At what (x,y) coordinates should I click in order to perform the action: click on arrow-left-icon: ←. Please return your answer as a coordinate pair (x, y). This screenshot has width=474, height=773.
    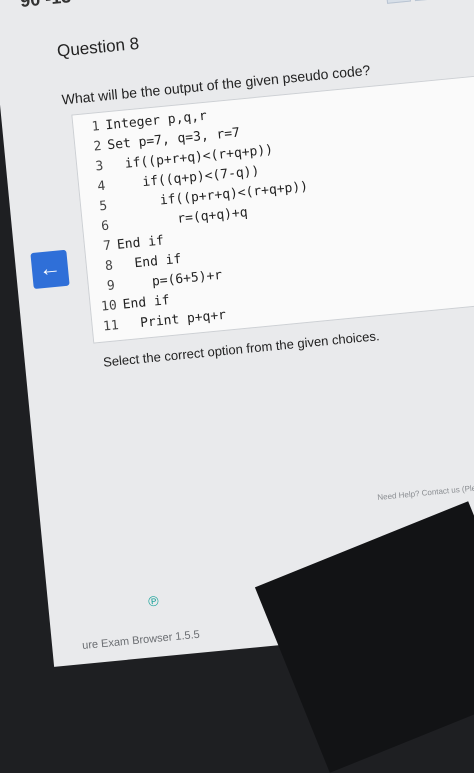
    Looking at the image, I should click on (50, 268).